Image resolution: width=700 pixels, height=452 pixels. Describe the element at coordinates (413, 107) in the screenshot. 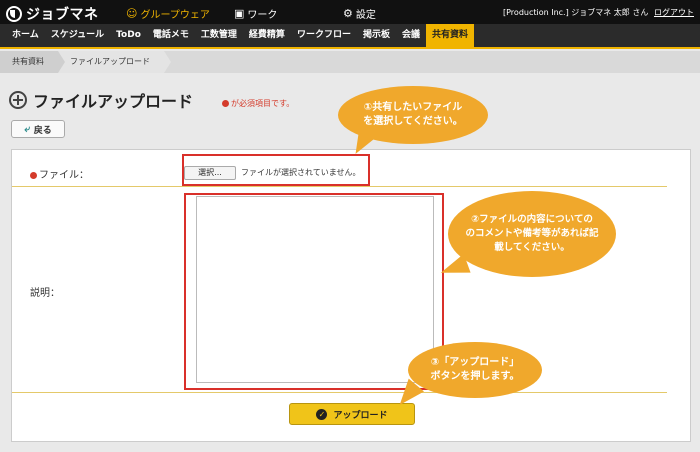

I see `callout-file-line1: ①共有したいファイル` at that location.